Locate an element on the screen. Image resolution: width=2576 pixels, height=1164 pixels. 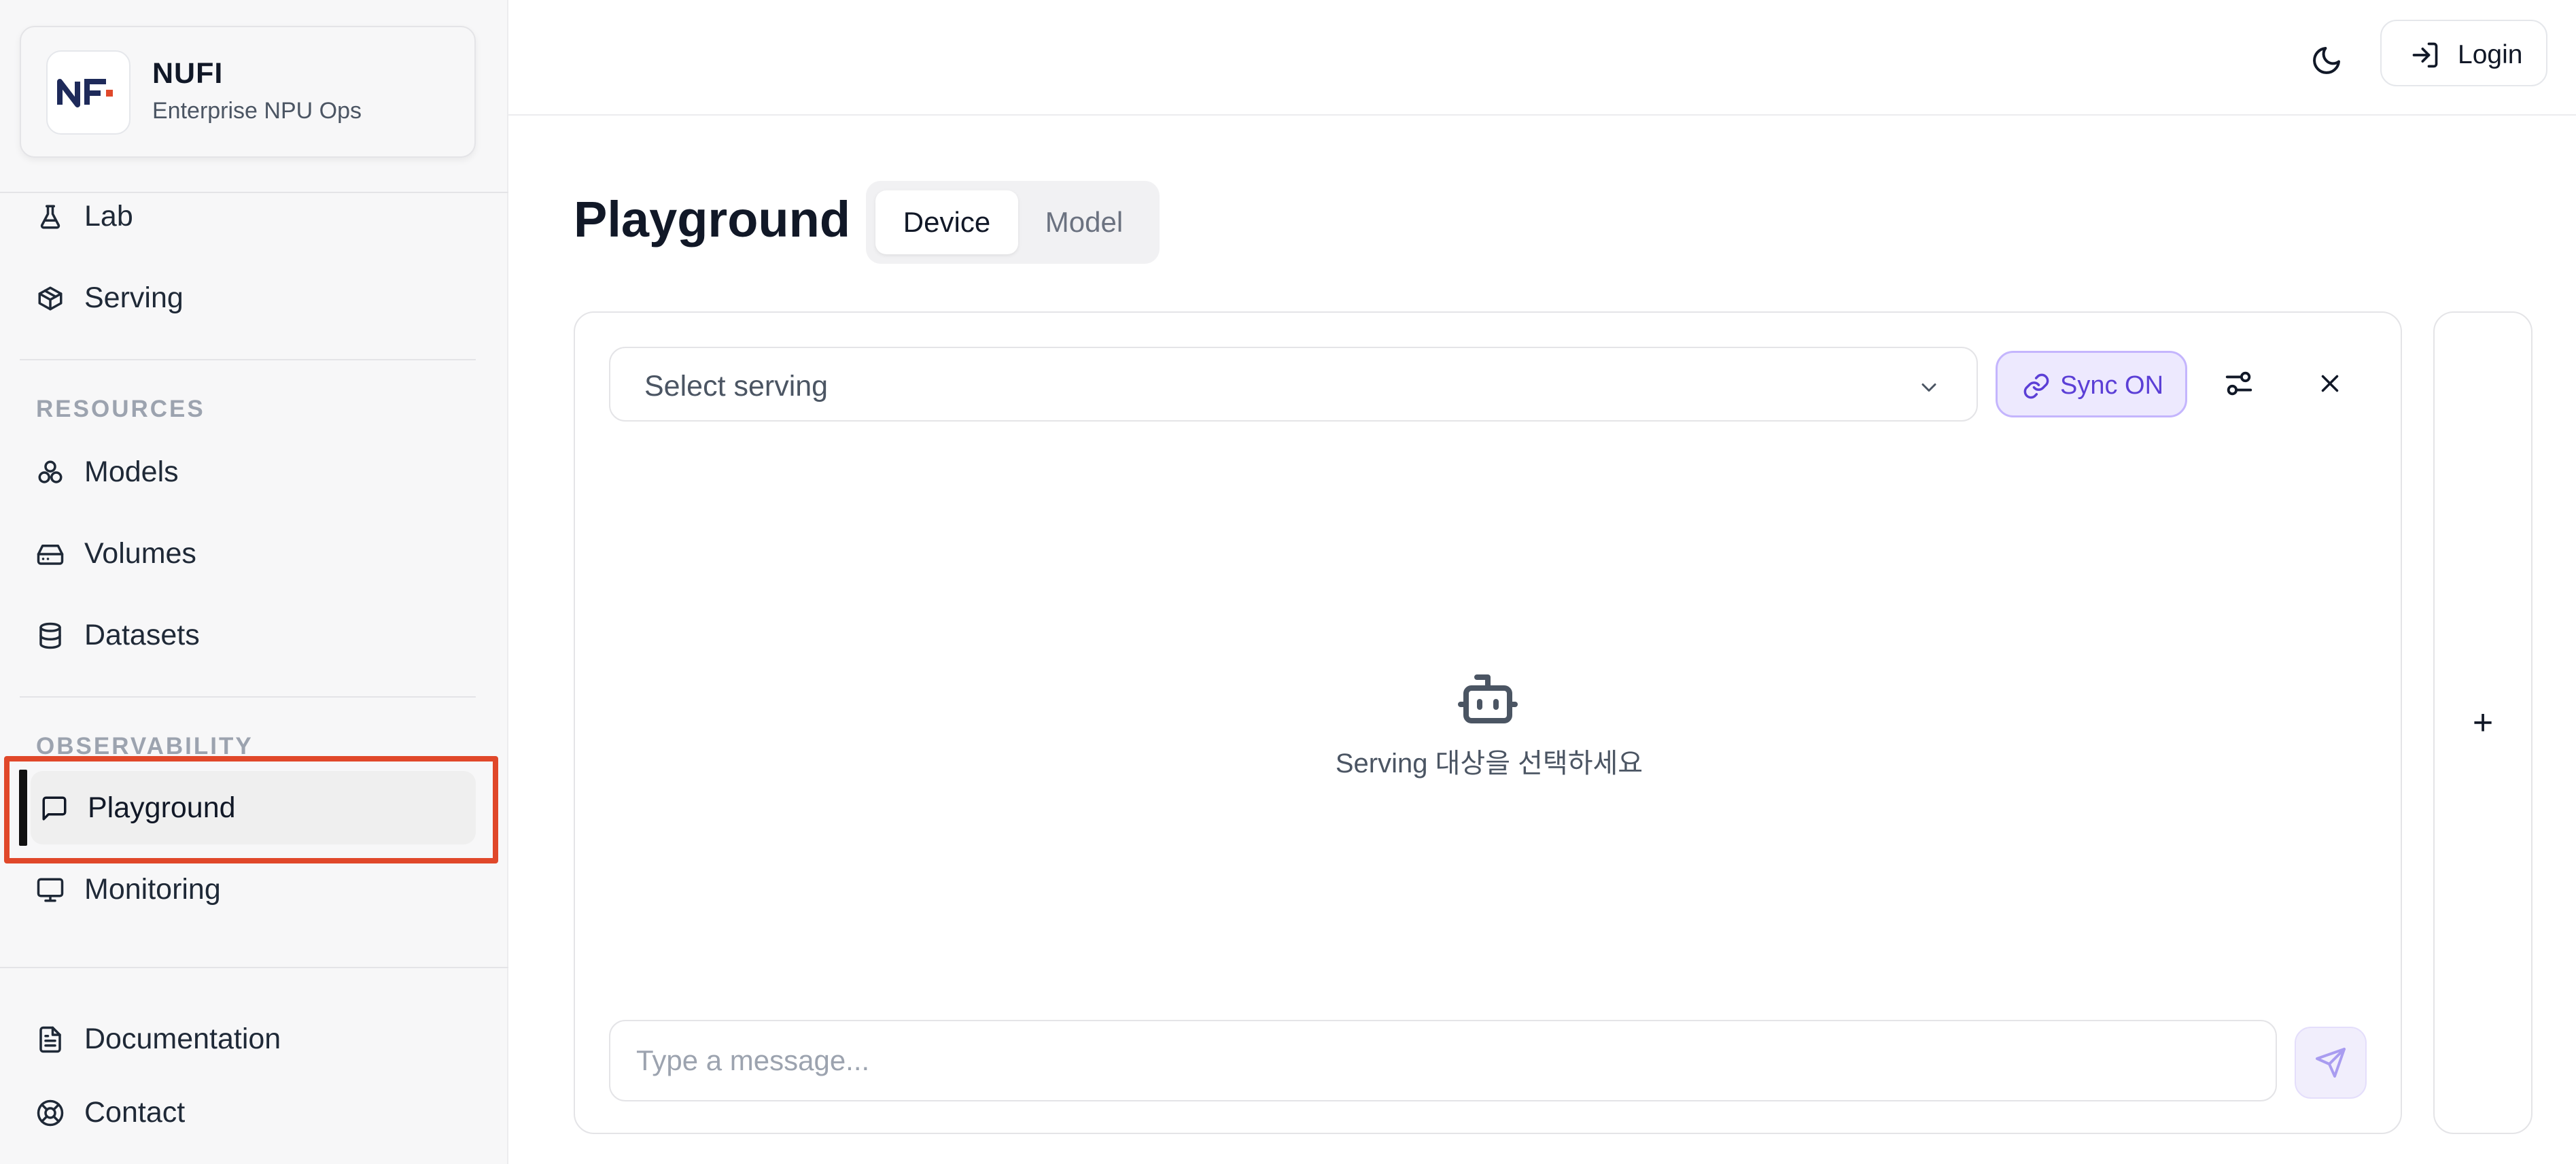
hard-drive-icon is located at coordinates (50, 555).